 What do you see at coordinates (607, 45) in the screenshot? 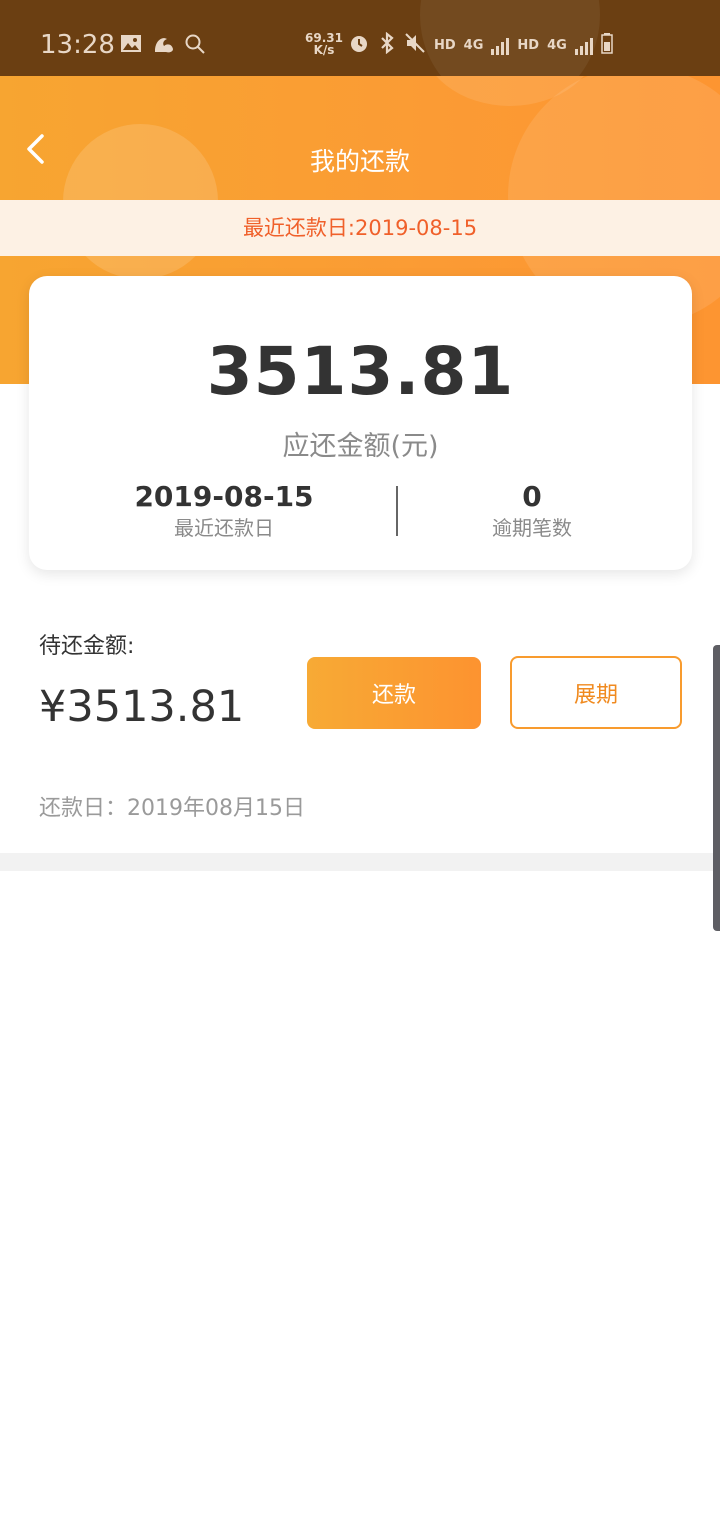
I see `battery-icon` at bounding box center [607, 45].